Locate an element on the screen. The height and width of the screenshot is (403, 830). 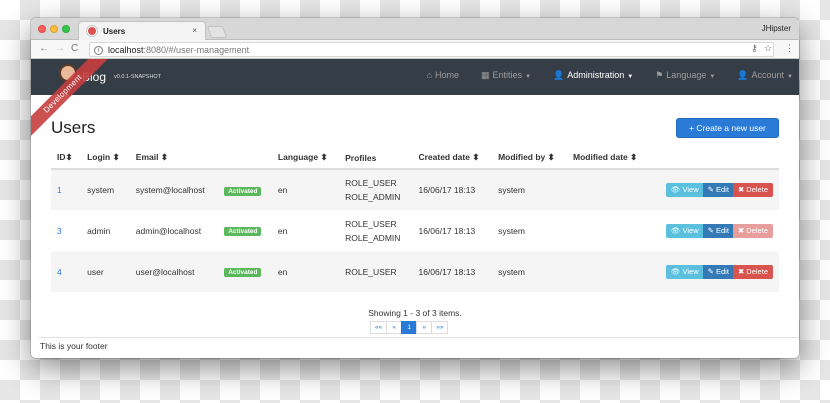
col-modified-date-label: Modified date is located at coordinates (600, 157).